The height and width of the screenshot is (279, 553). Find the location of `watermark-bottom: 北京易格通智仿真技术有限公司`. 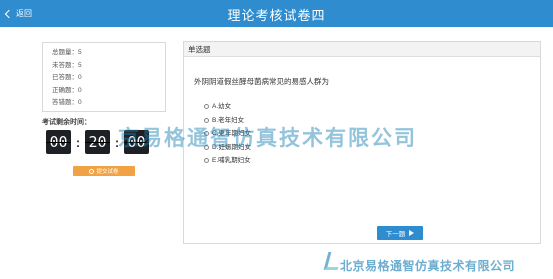

watermark-bottom: 北京易格通智仿真技术有限公司 is located at coordinates (428, 266).